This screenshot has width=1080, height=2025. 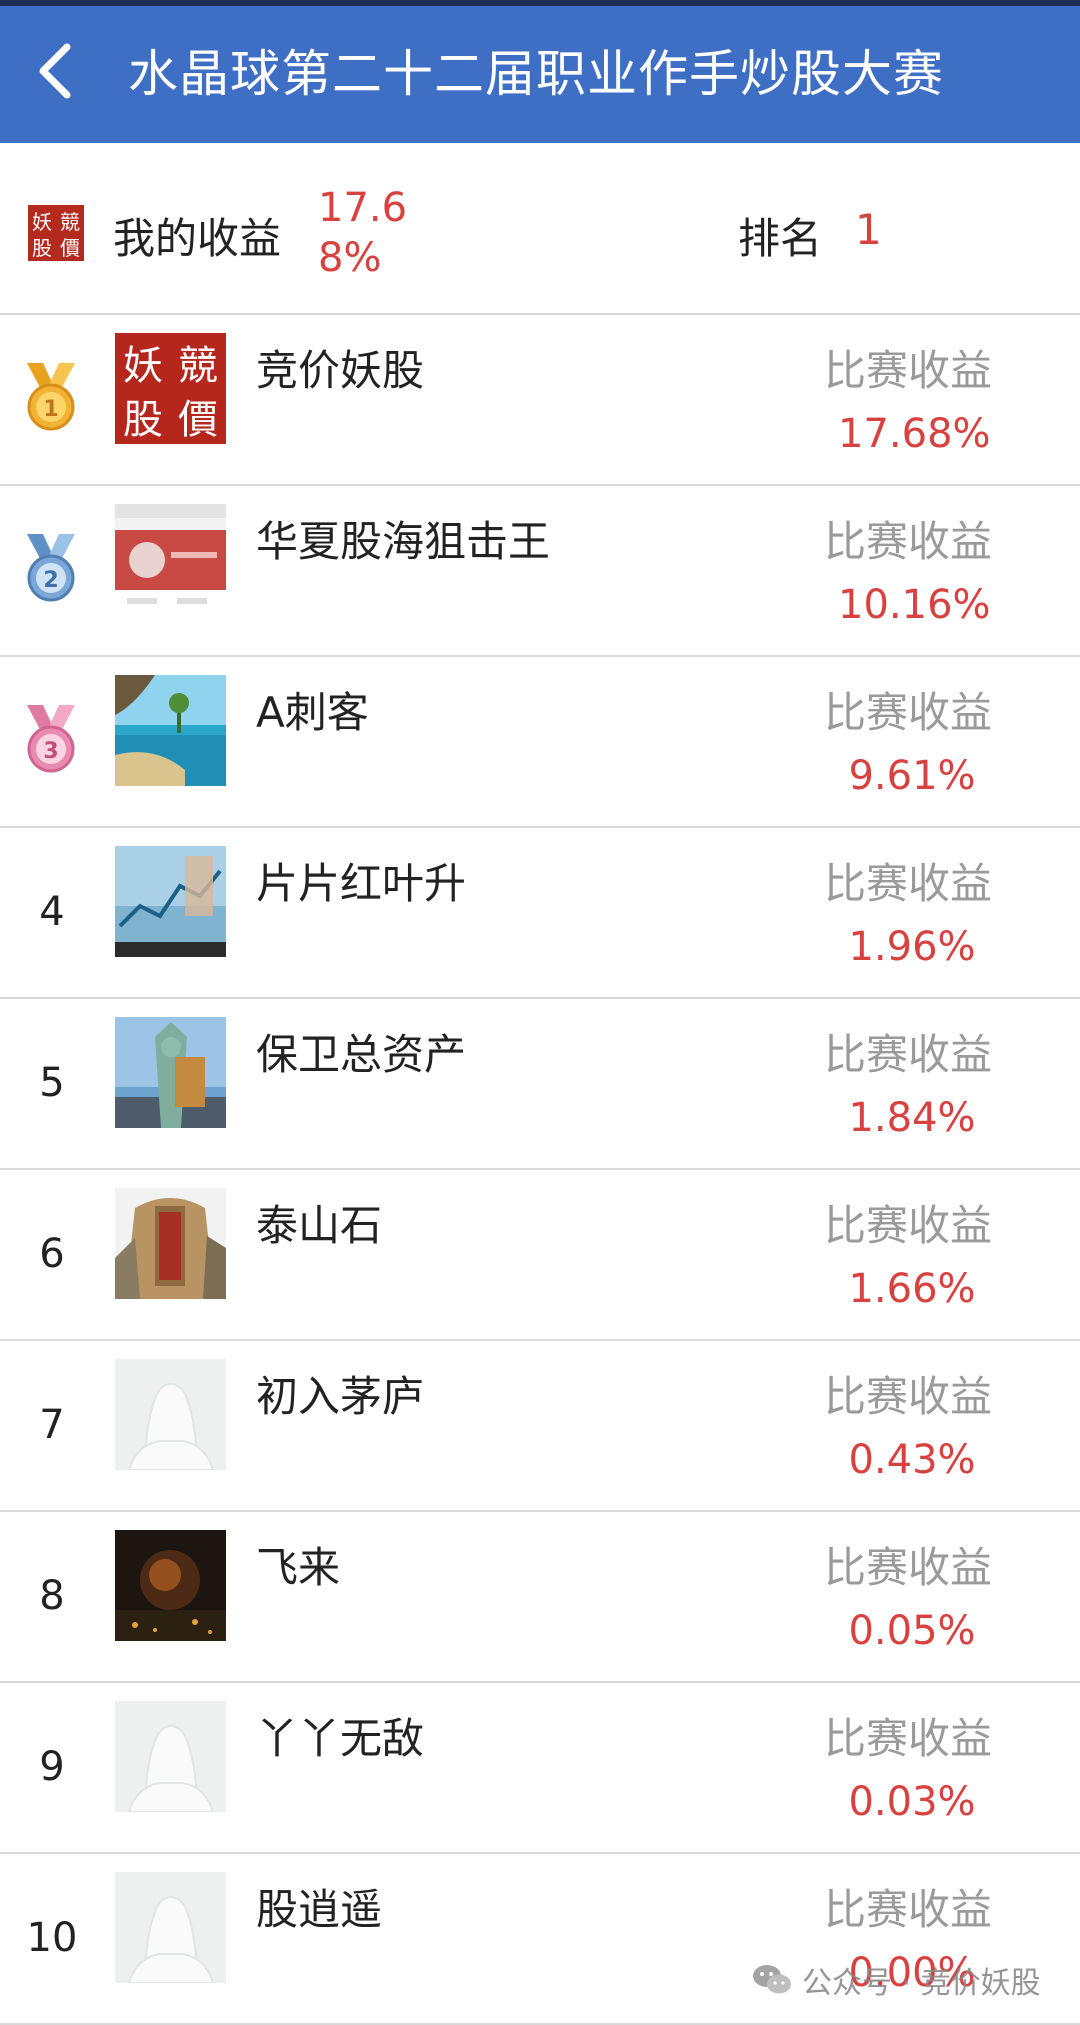 What do you see at coordinates (56, 233) in the screenshot?
I see `my-avatar: 妖 競 股 價` at bounding box center [56, 233].